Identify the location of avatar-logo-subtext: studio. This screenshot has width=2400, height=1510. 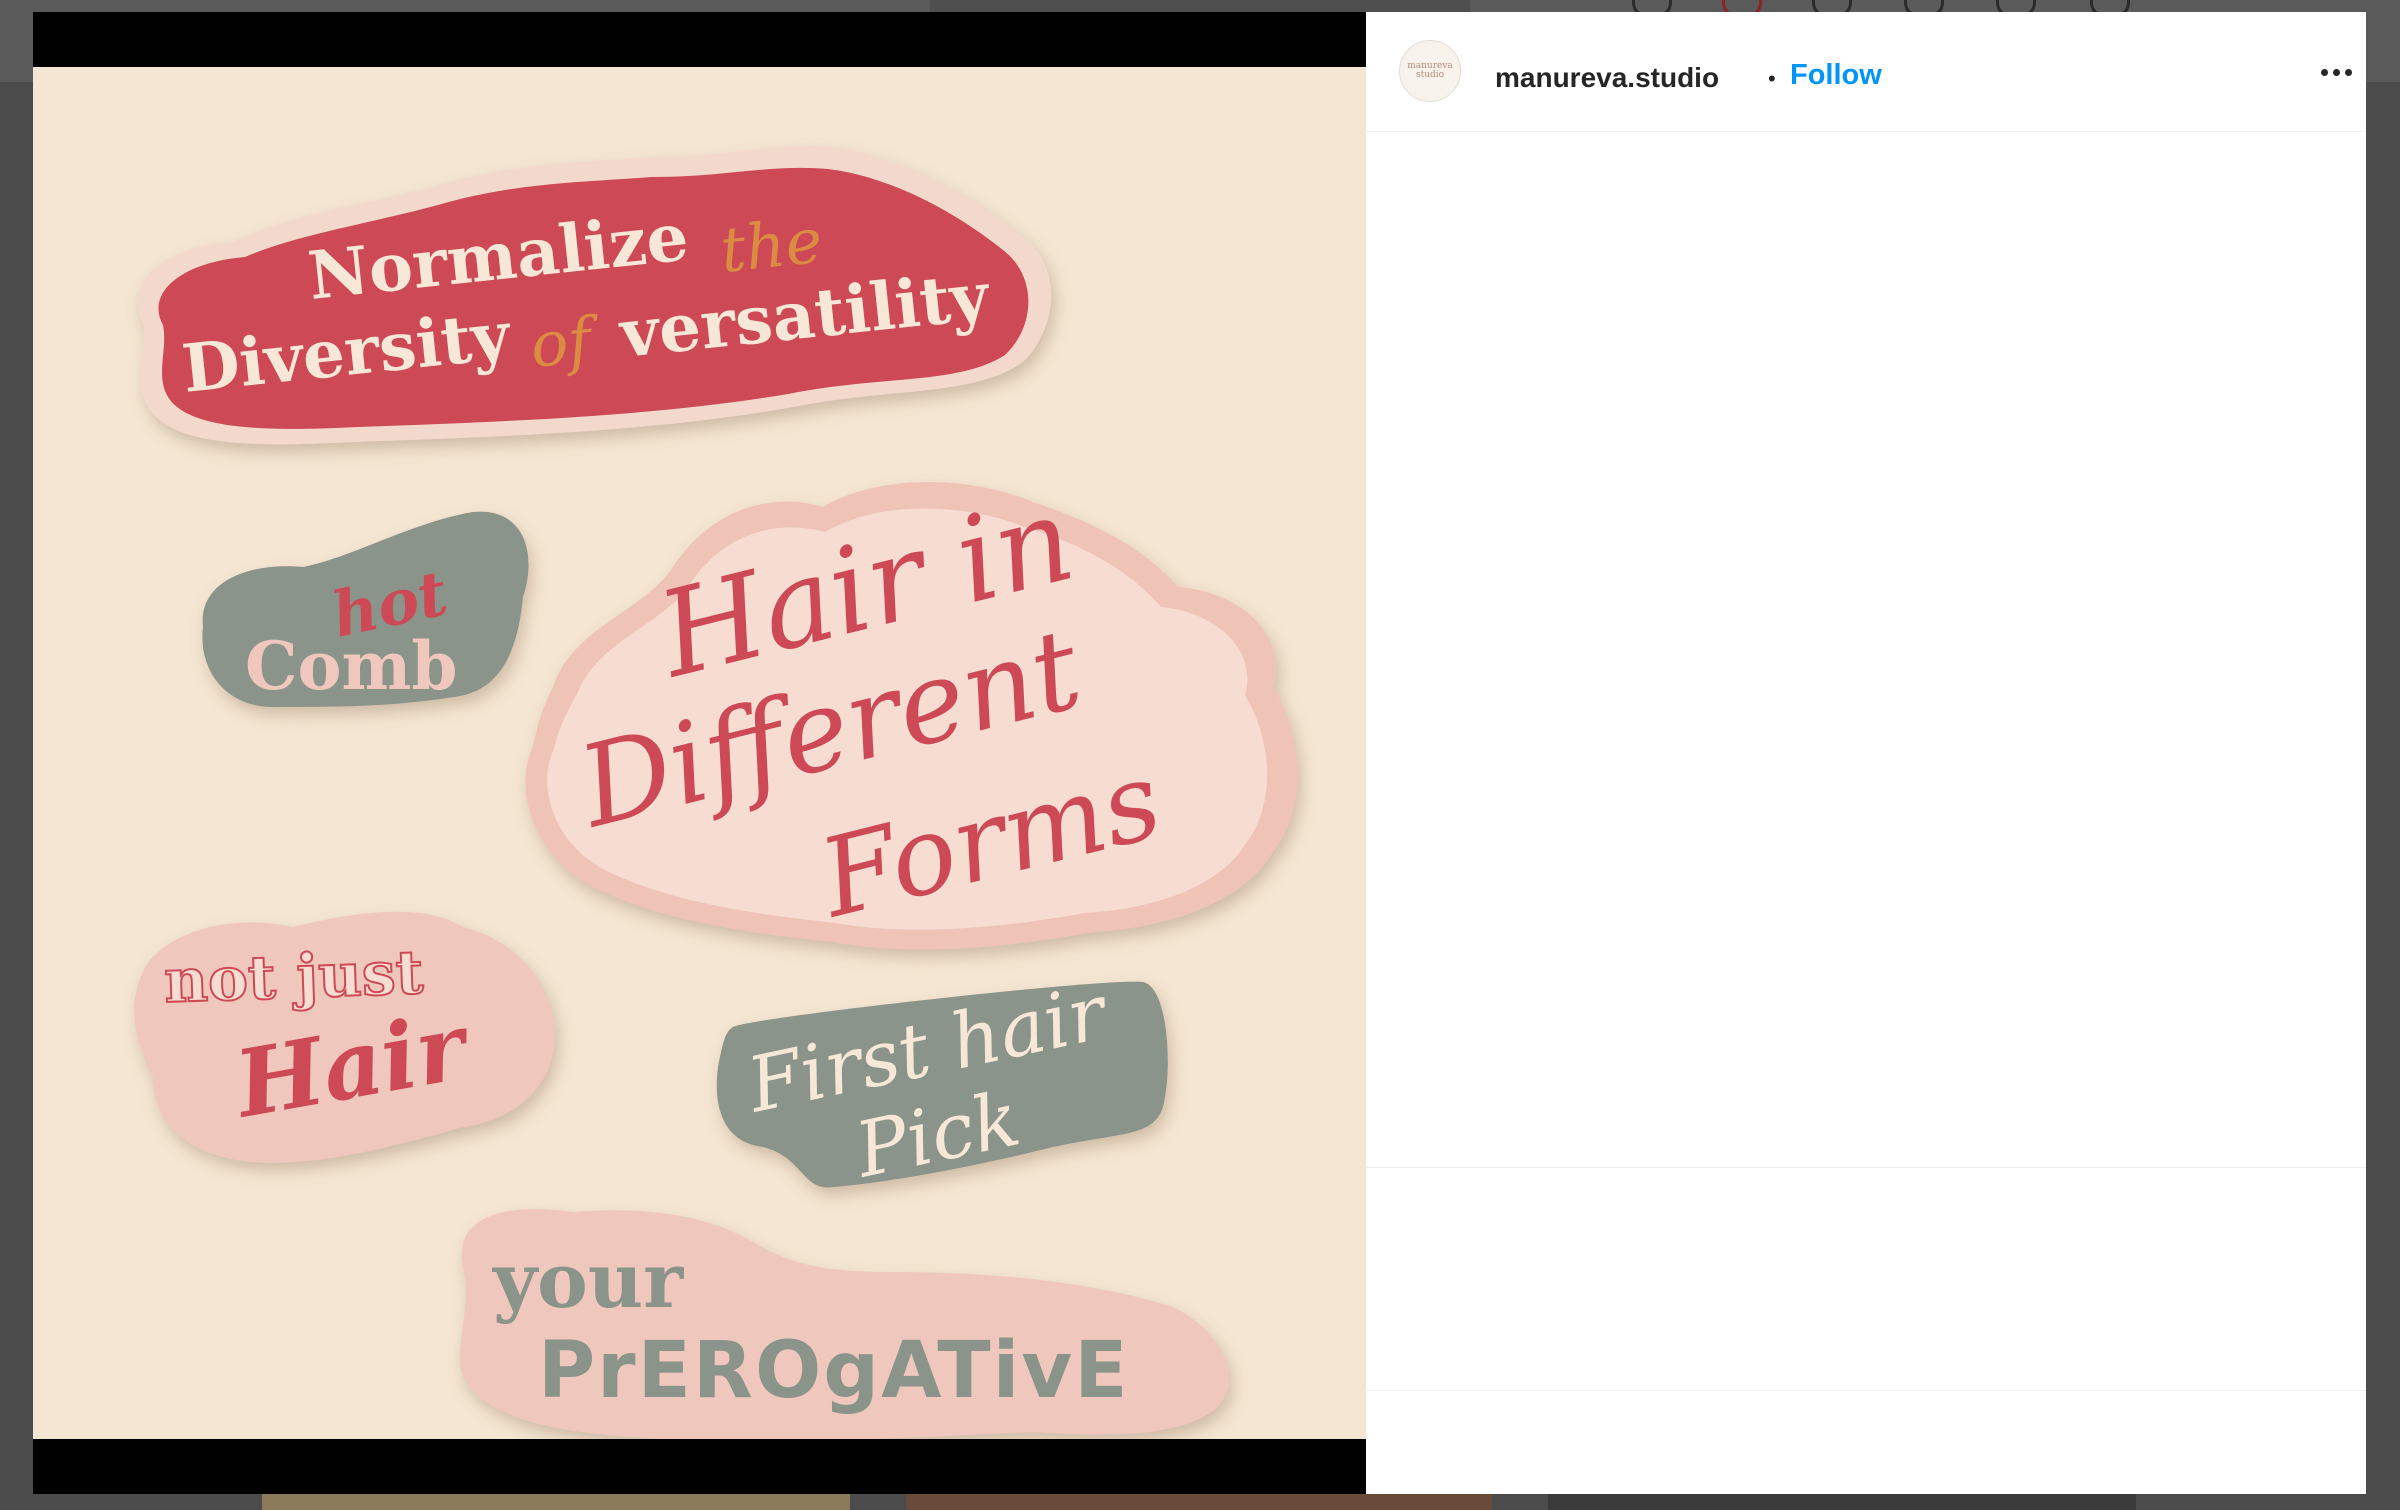
(1430, 75).